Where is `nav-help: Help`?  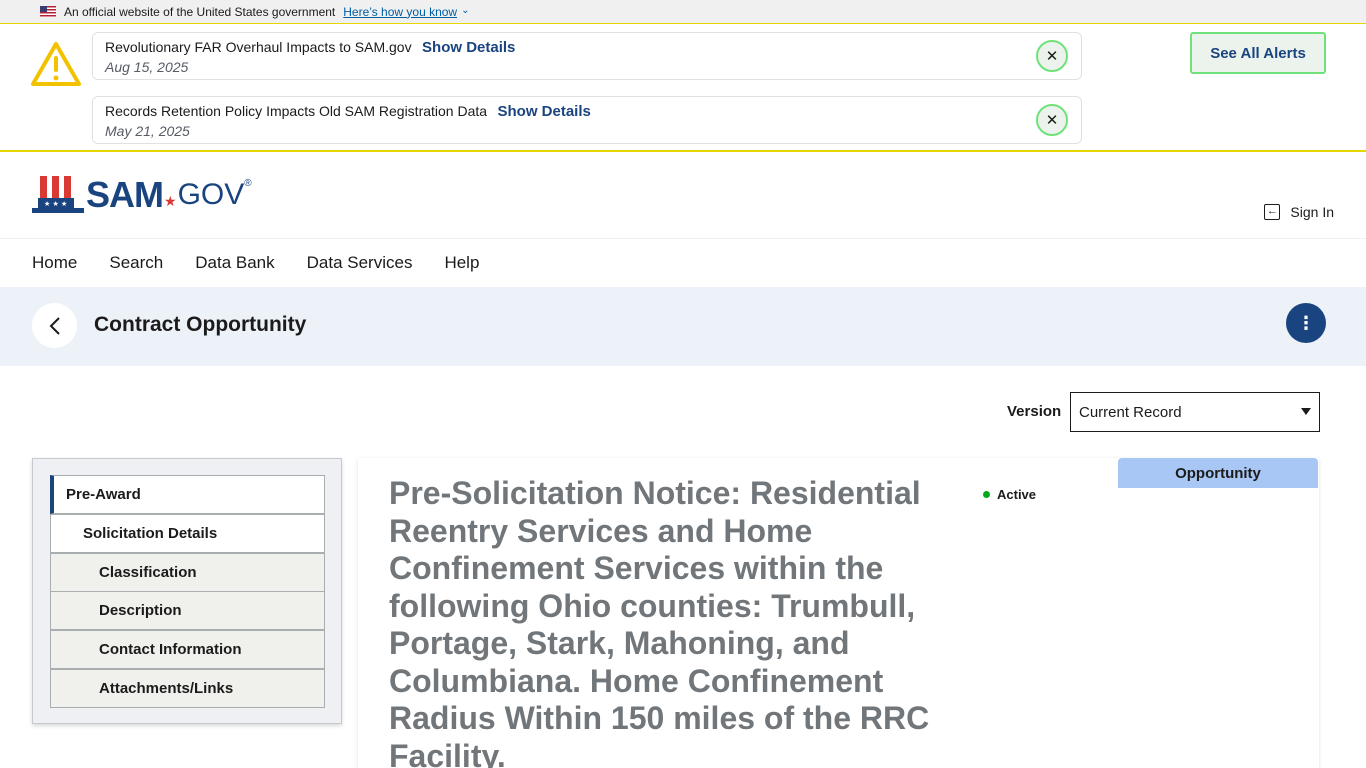
nav-help: Help is located at coordinates (461, 263).